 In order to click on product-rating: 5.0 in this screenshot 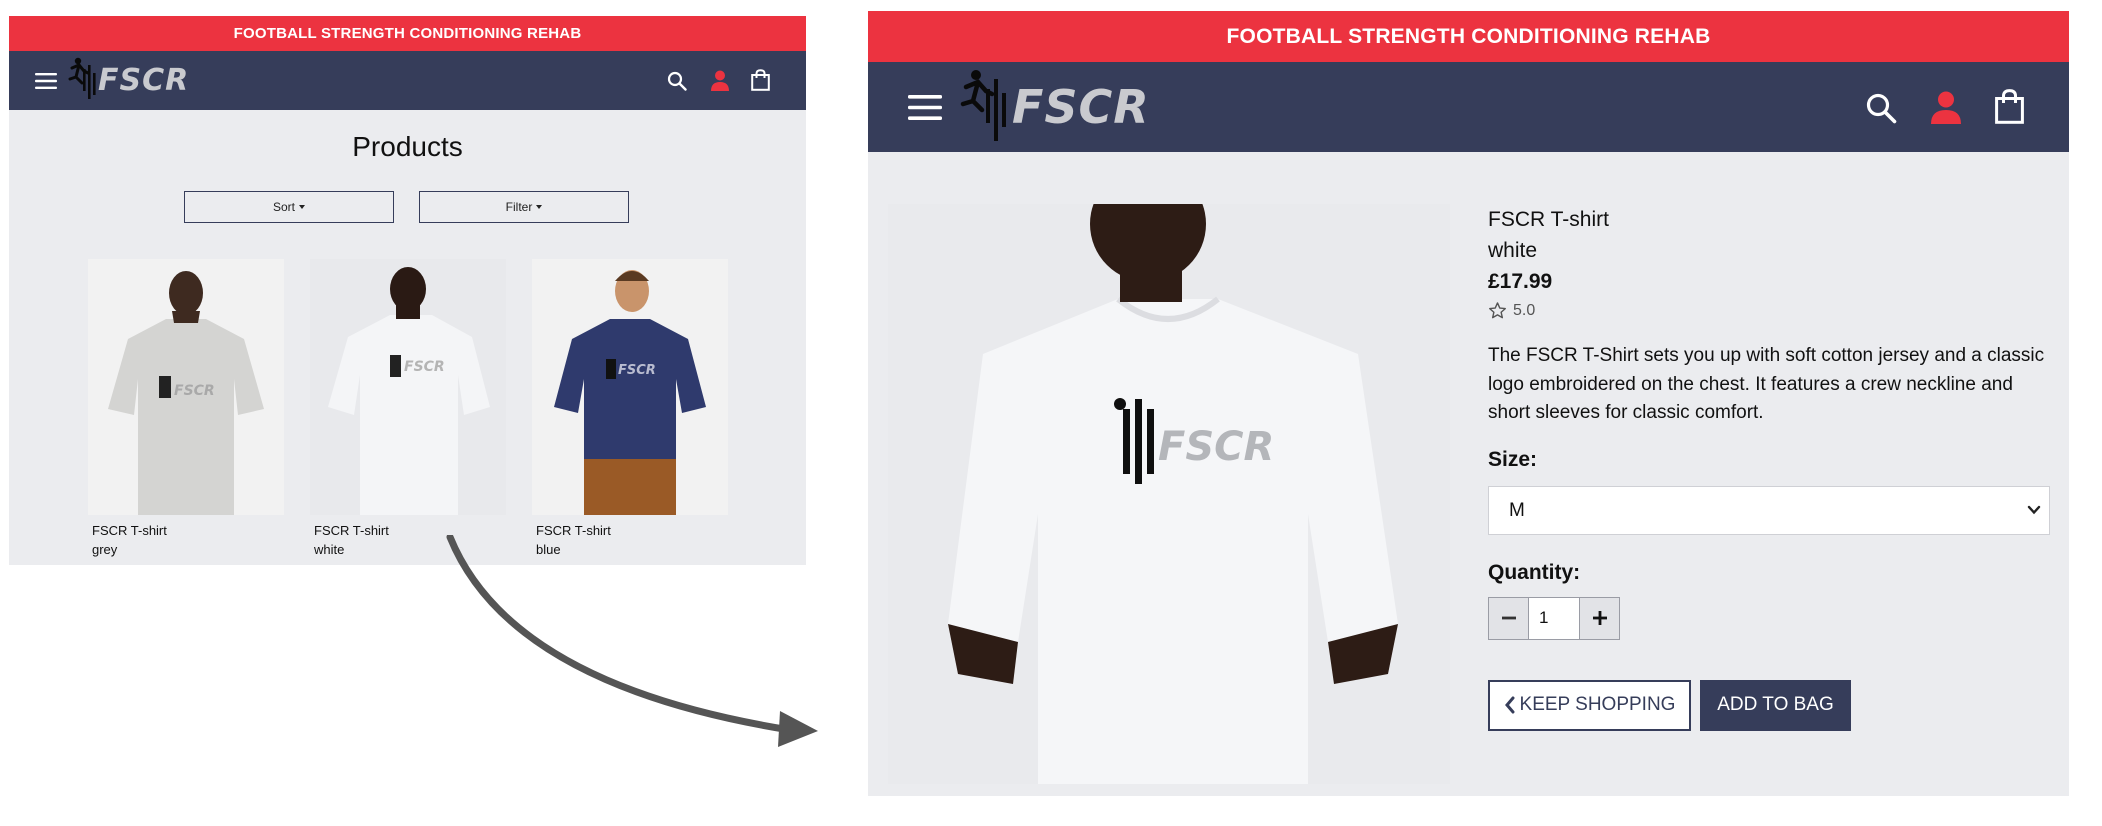, I will do `click(1770, 310)`.